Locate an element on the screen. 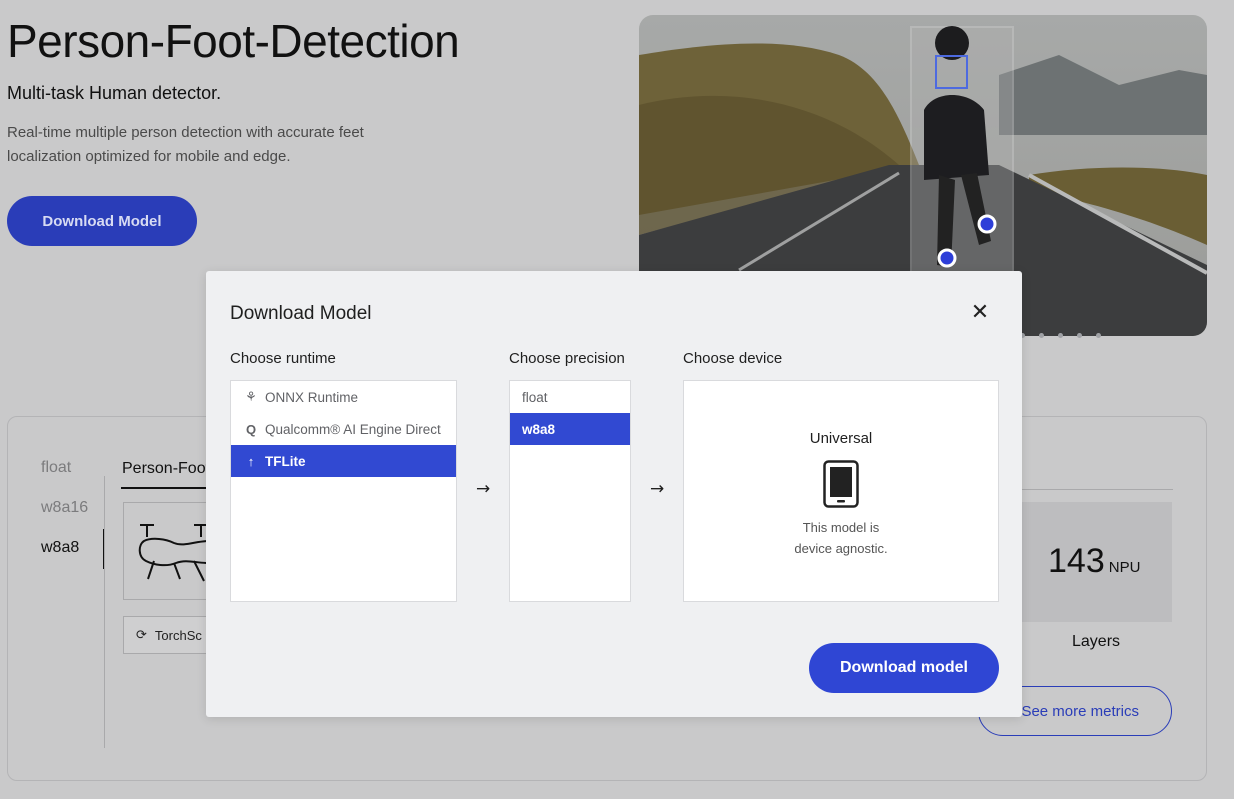 This screenshot has width=1234, height=799. metric-label: Layers is located at coordinates (1096, 641).